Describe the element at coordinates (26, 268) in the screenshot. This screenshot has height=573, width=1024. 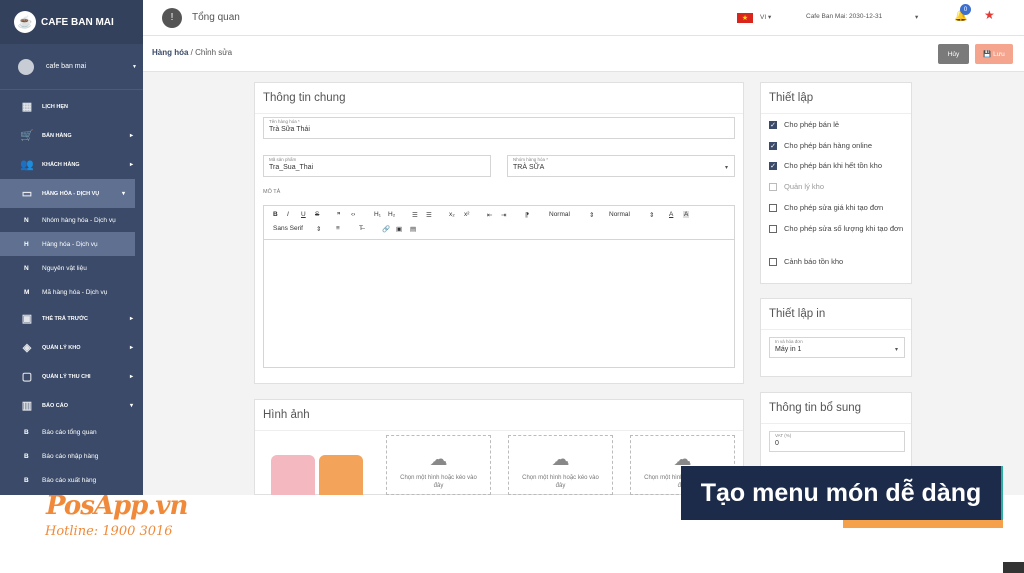
I see `subitem-letter: N` at that location.